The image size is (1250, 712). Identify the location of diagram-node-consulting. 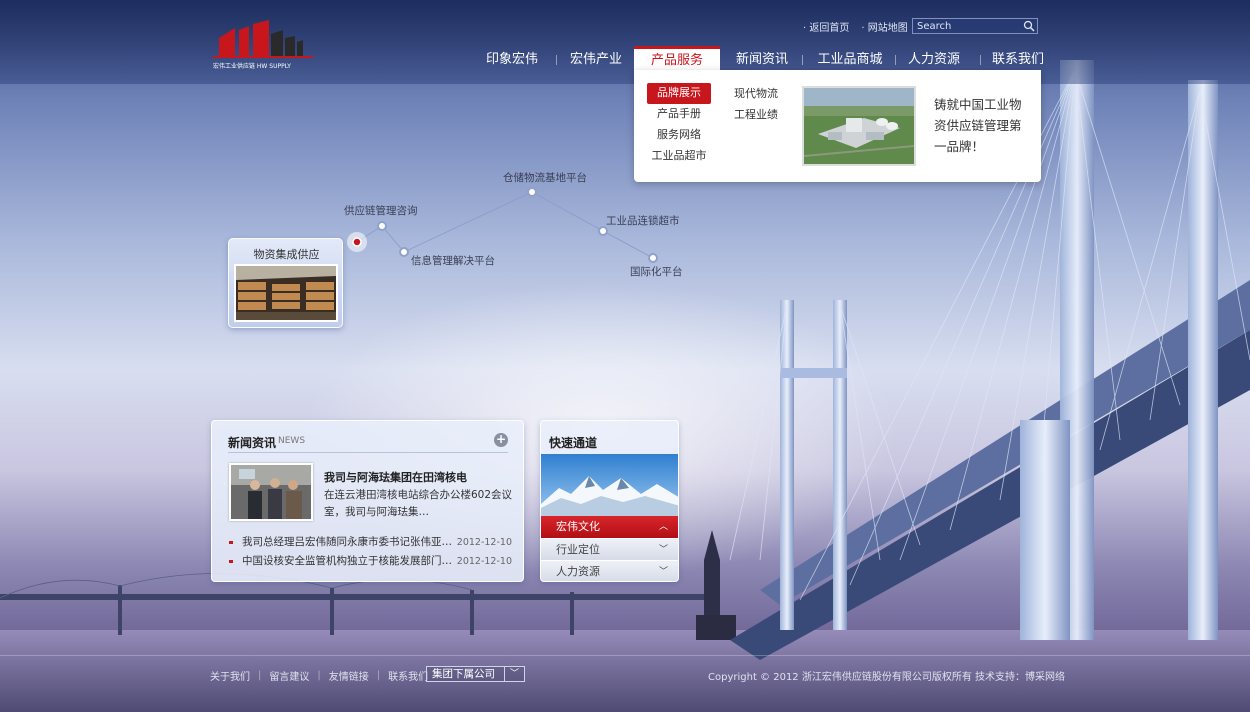
(382, 226).